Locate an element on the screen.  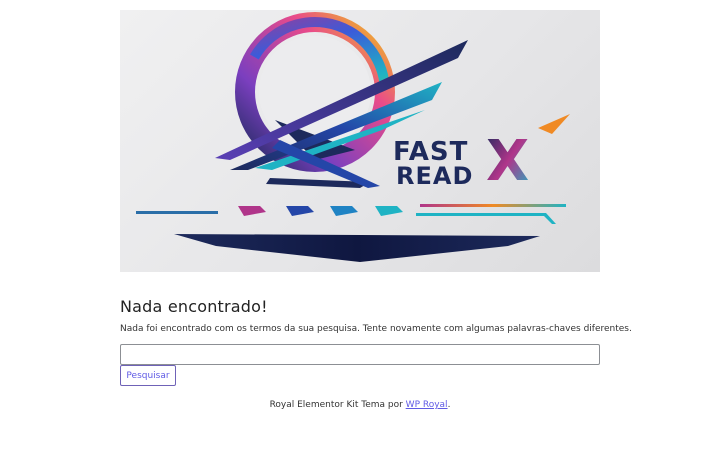
footer-link-wp-royal: WP Royal is located at coordinates (427, 405).